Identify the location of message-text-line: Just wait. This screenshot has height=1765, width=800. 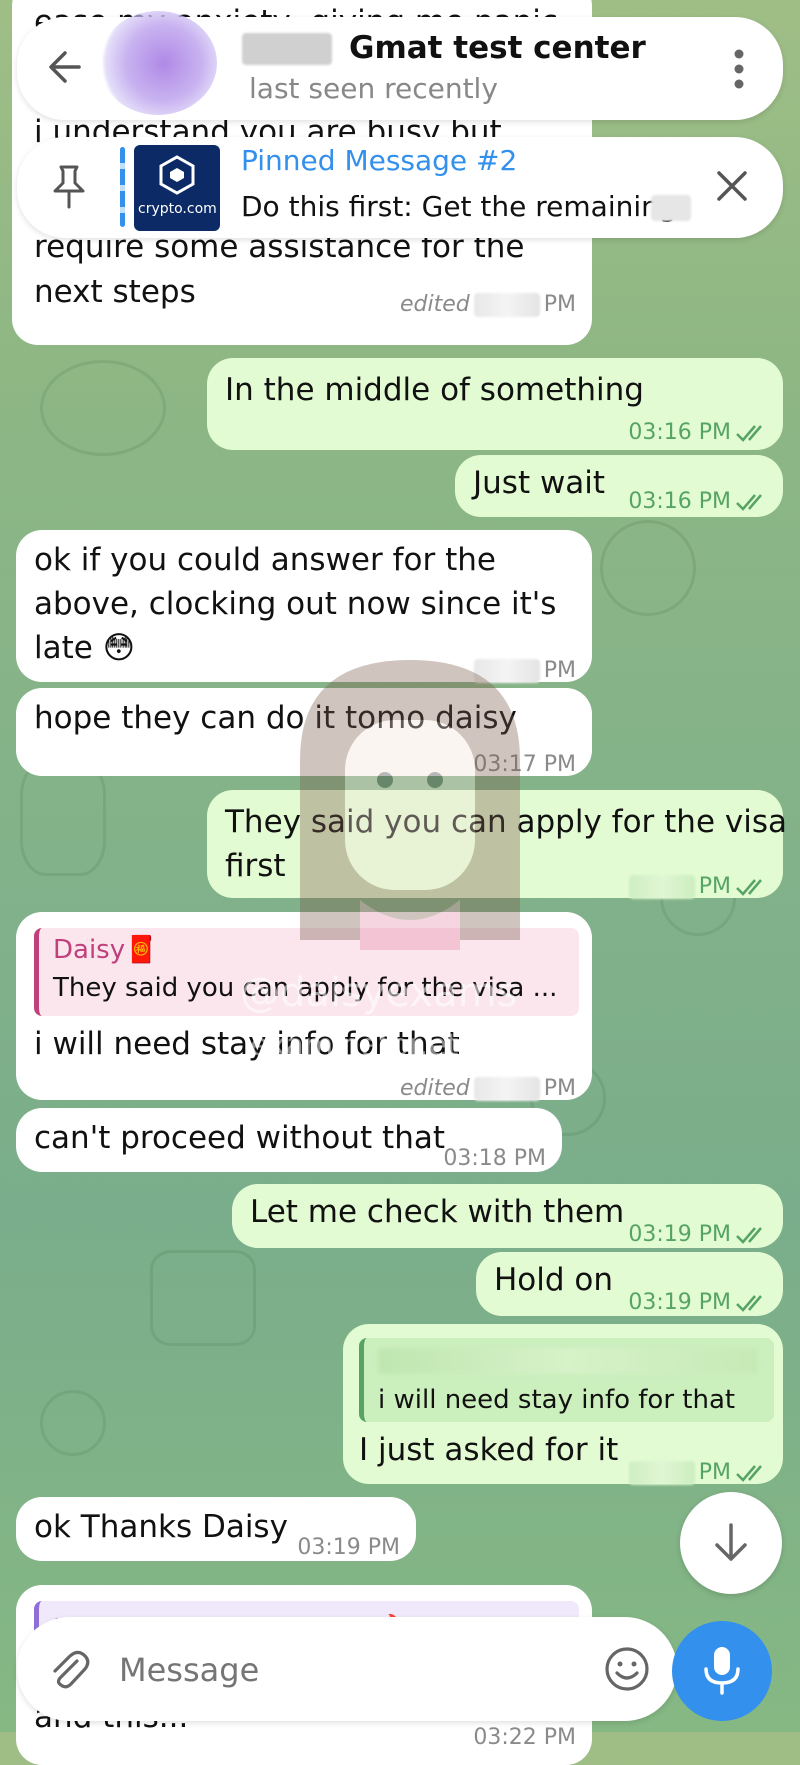
(539, 483).